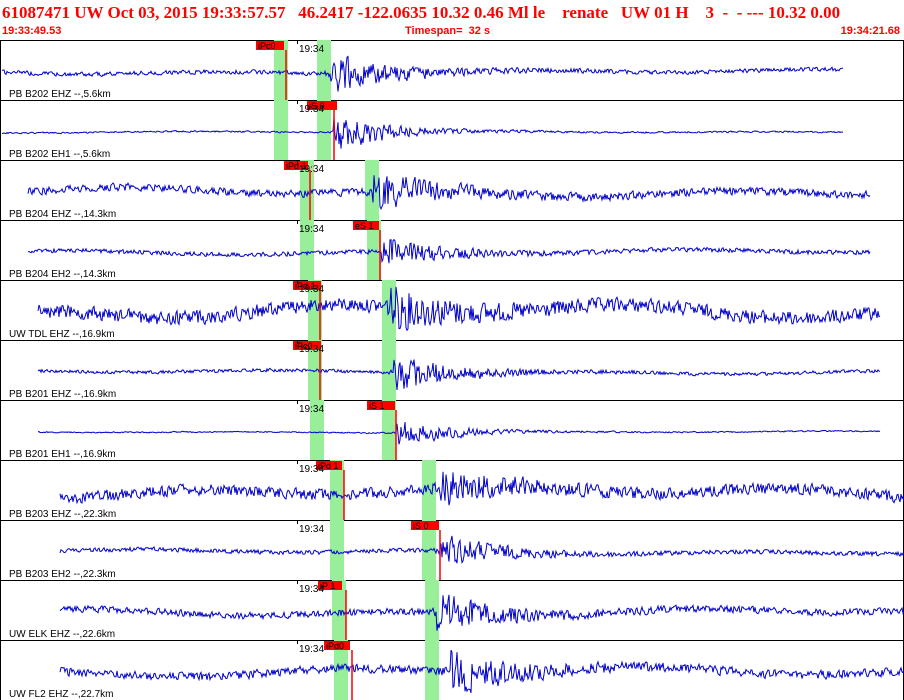 Image resolution: width=904 pixels, height=700 pixels. What do you see at coordinates (62, 634) in the screenshot?
I see `channel-label: UW ELK EHZ --,22.6km` at bounding box center [62, 634].